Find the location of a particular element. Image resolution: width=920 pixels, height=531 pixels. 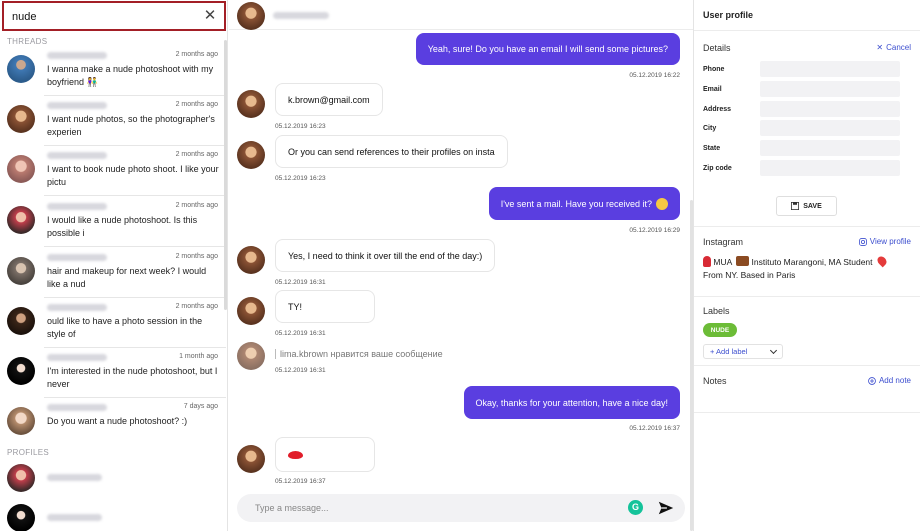

message-text: I've sent a mail. Have you received it? is located at coordinates (576, 203).